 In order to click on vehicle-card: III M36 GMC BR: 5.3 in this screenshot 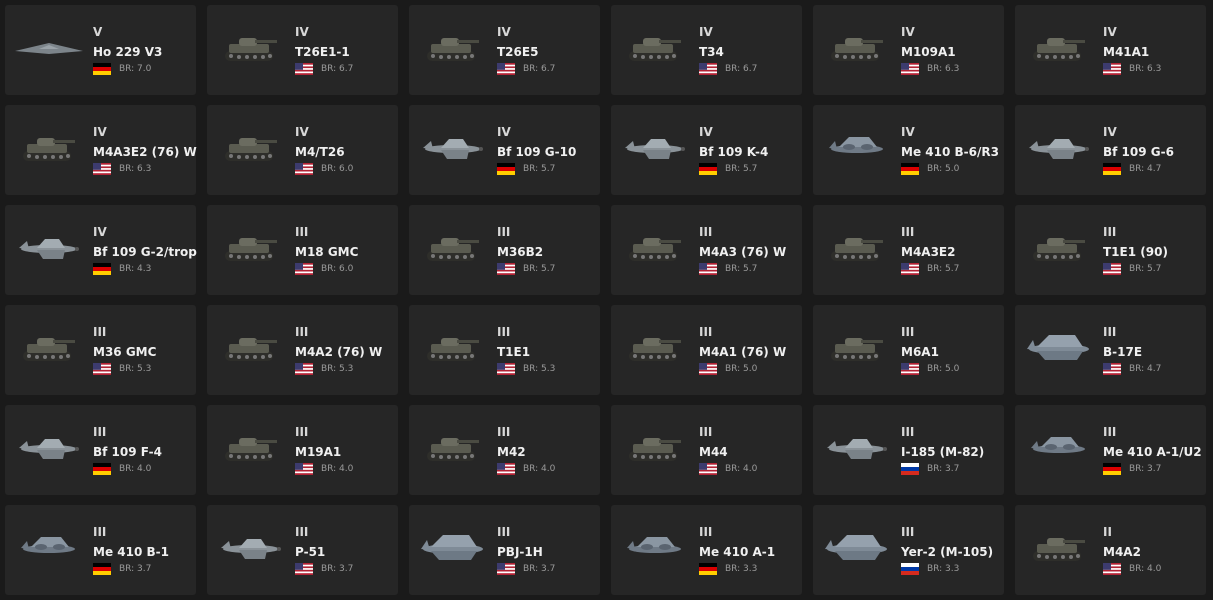, I will do `click(100, 350)`.